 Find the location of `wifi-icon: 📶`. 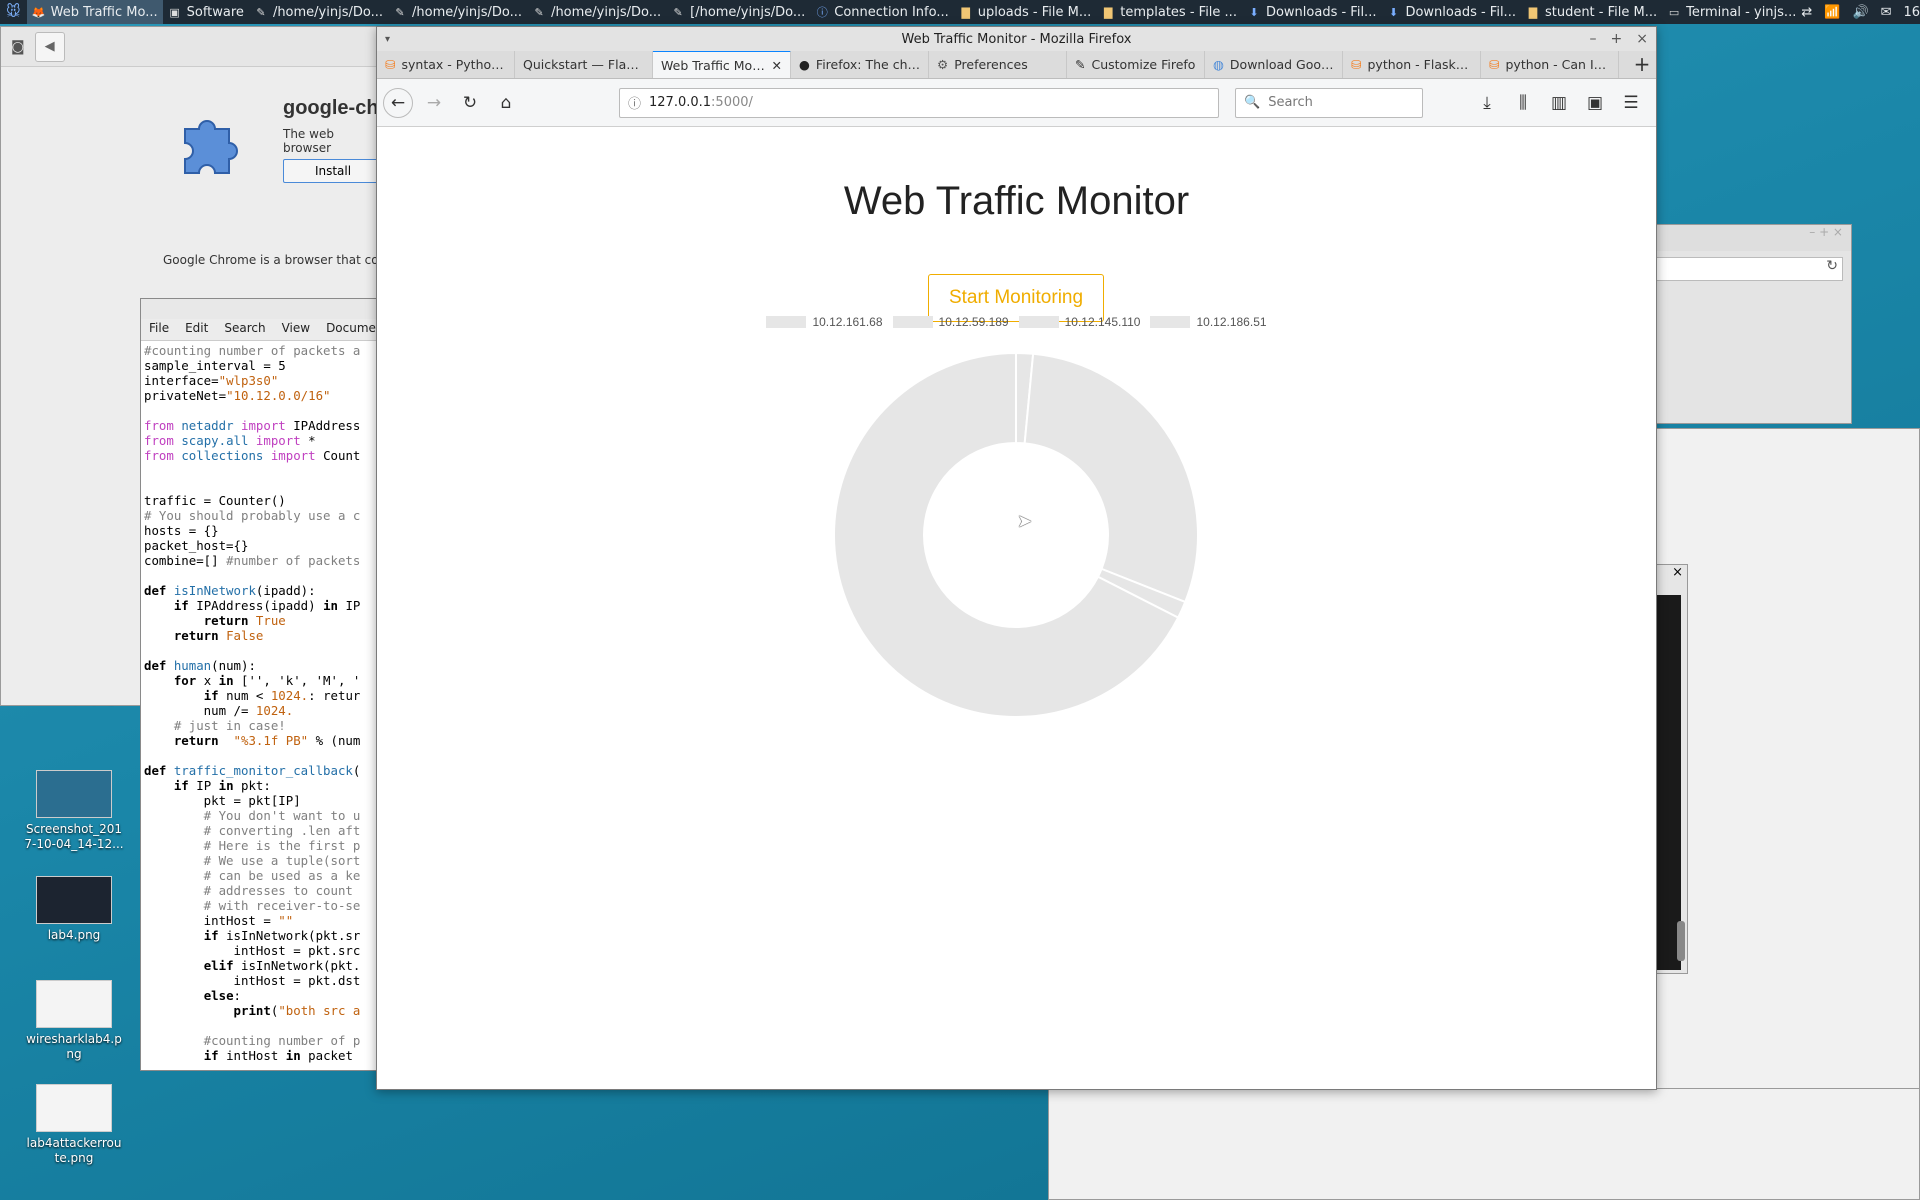

wifi-icon: 📶 is located at coordinates (1832, 12).